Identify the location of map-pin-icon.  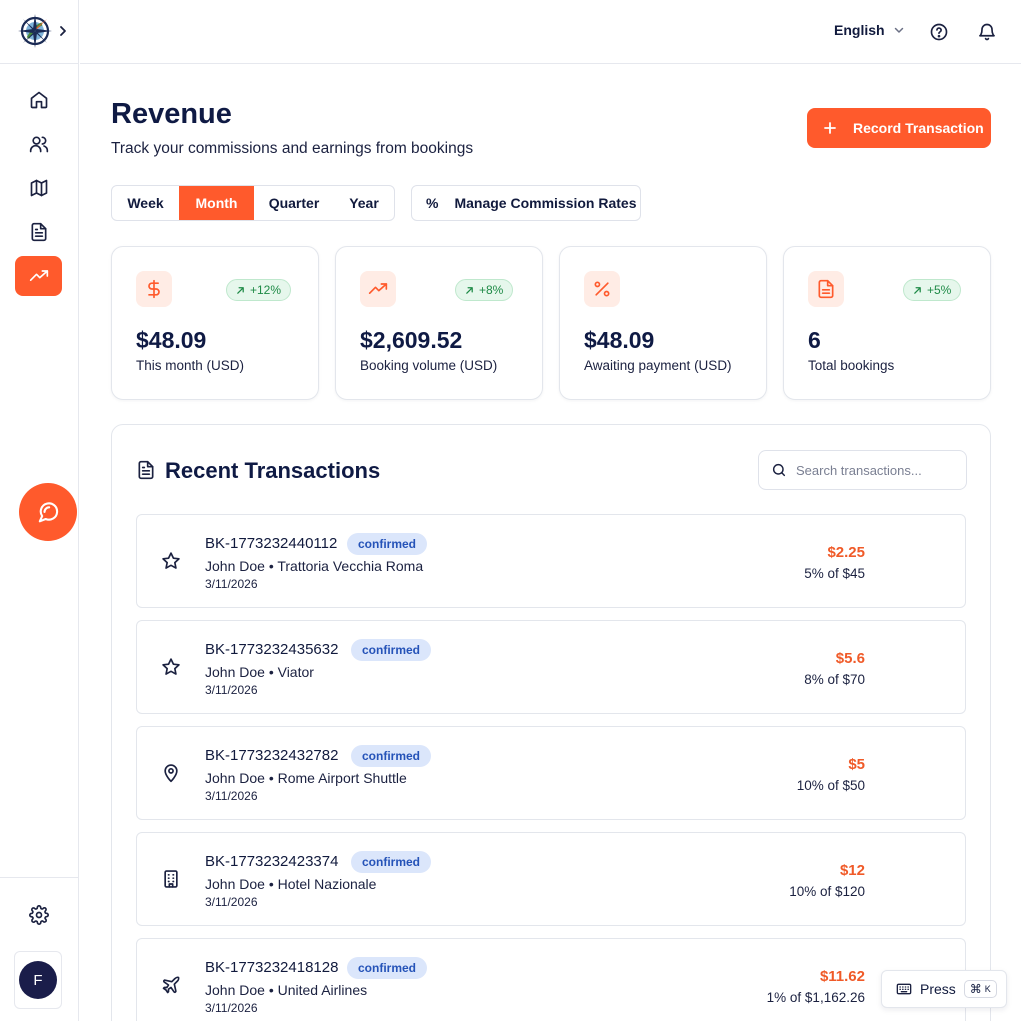
(171, 773).